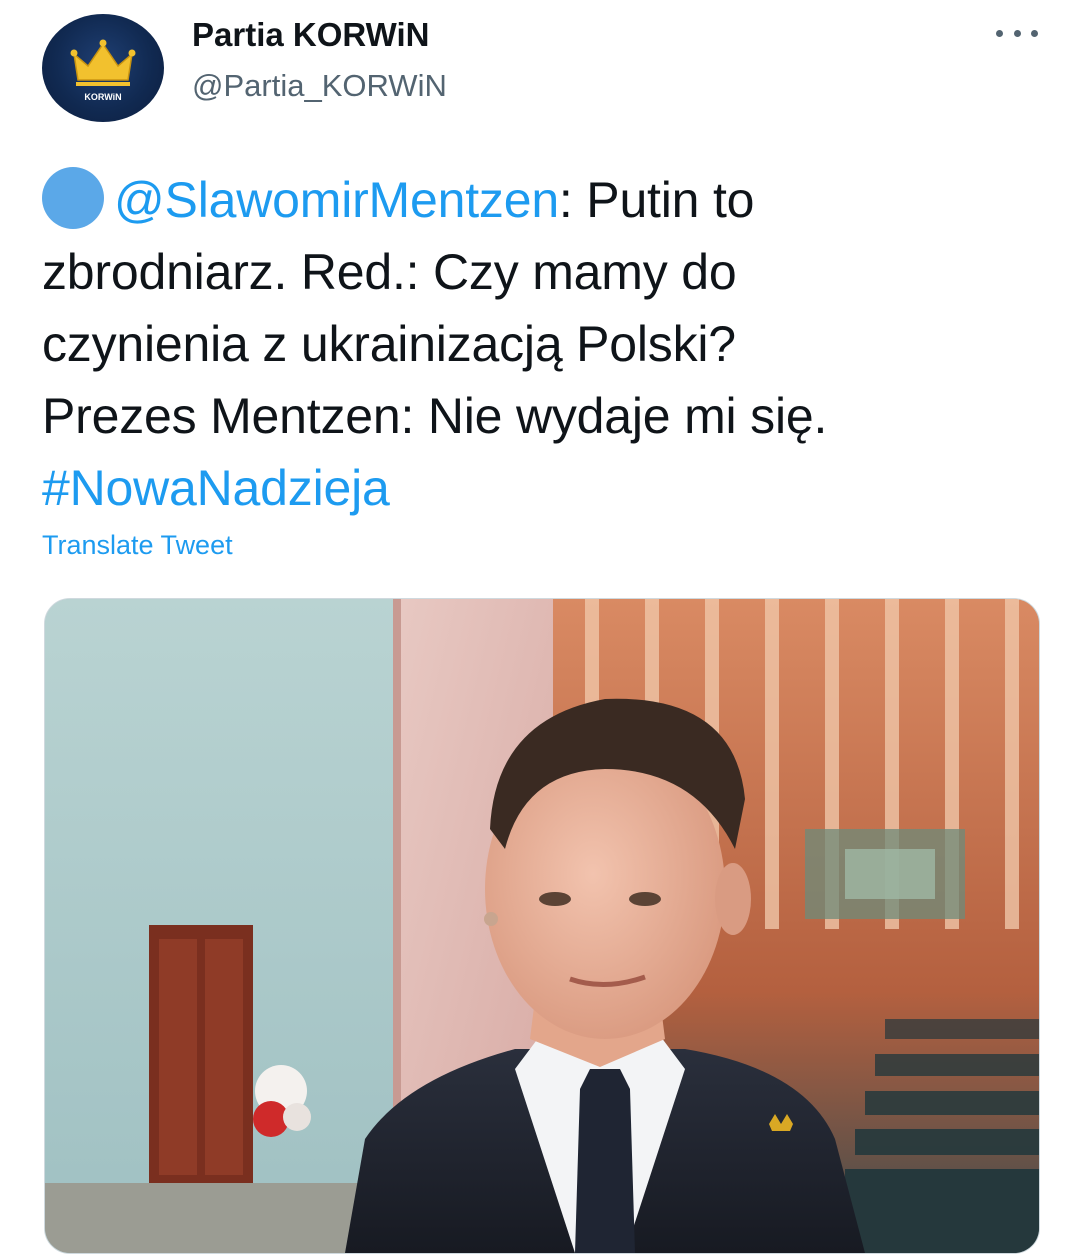  What do you see at coordinates (389, 272) in the screenshot?
I see `tweet-text-line: zbrodniarz. Red.: Czy mamy do` at bounding box center [389, 272].